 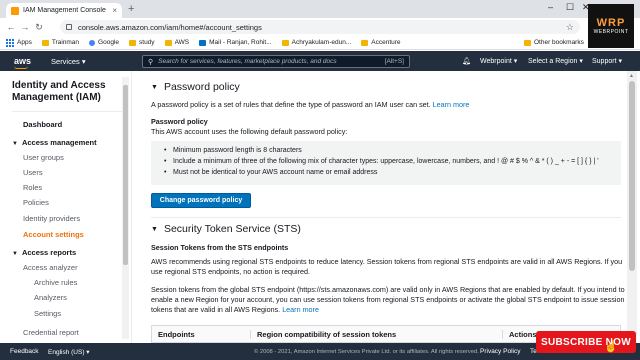 I want to click on bookmark-apps: Apps, so click(x=19, y=42).